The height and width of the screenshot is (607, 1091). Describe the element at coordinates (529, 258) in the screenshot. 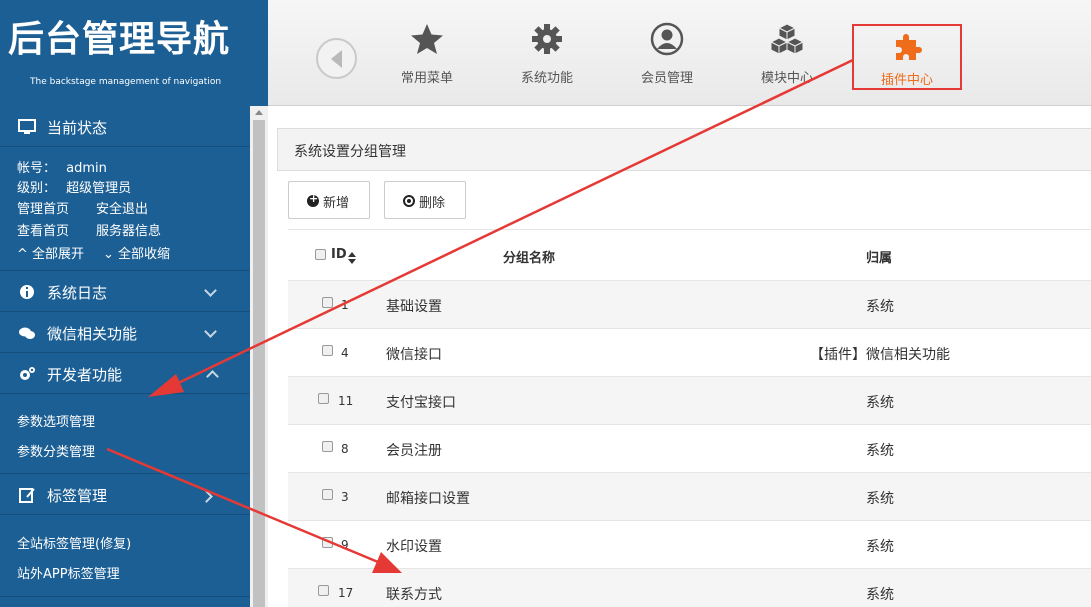

I see `name-column-header: 分组名称` at that location.